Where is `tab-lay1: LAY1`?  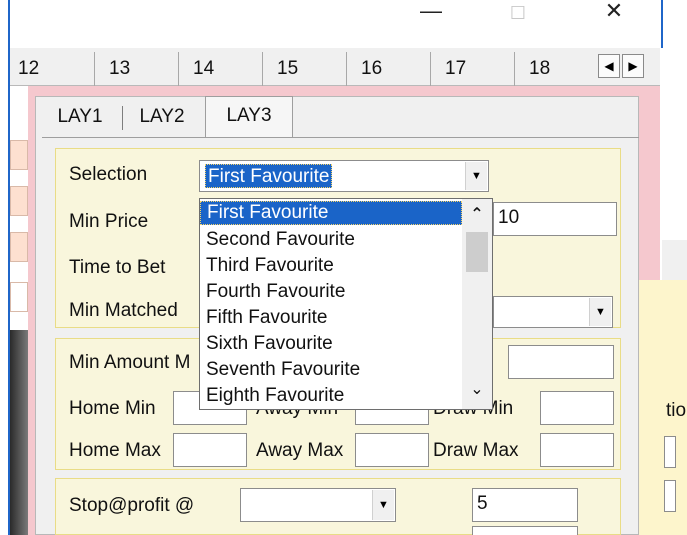 tab-lay1: LAY1 is located at coordinates (80, 117).